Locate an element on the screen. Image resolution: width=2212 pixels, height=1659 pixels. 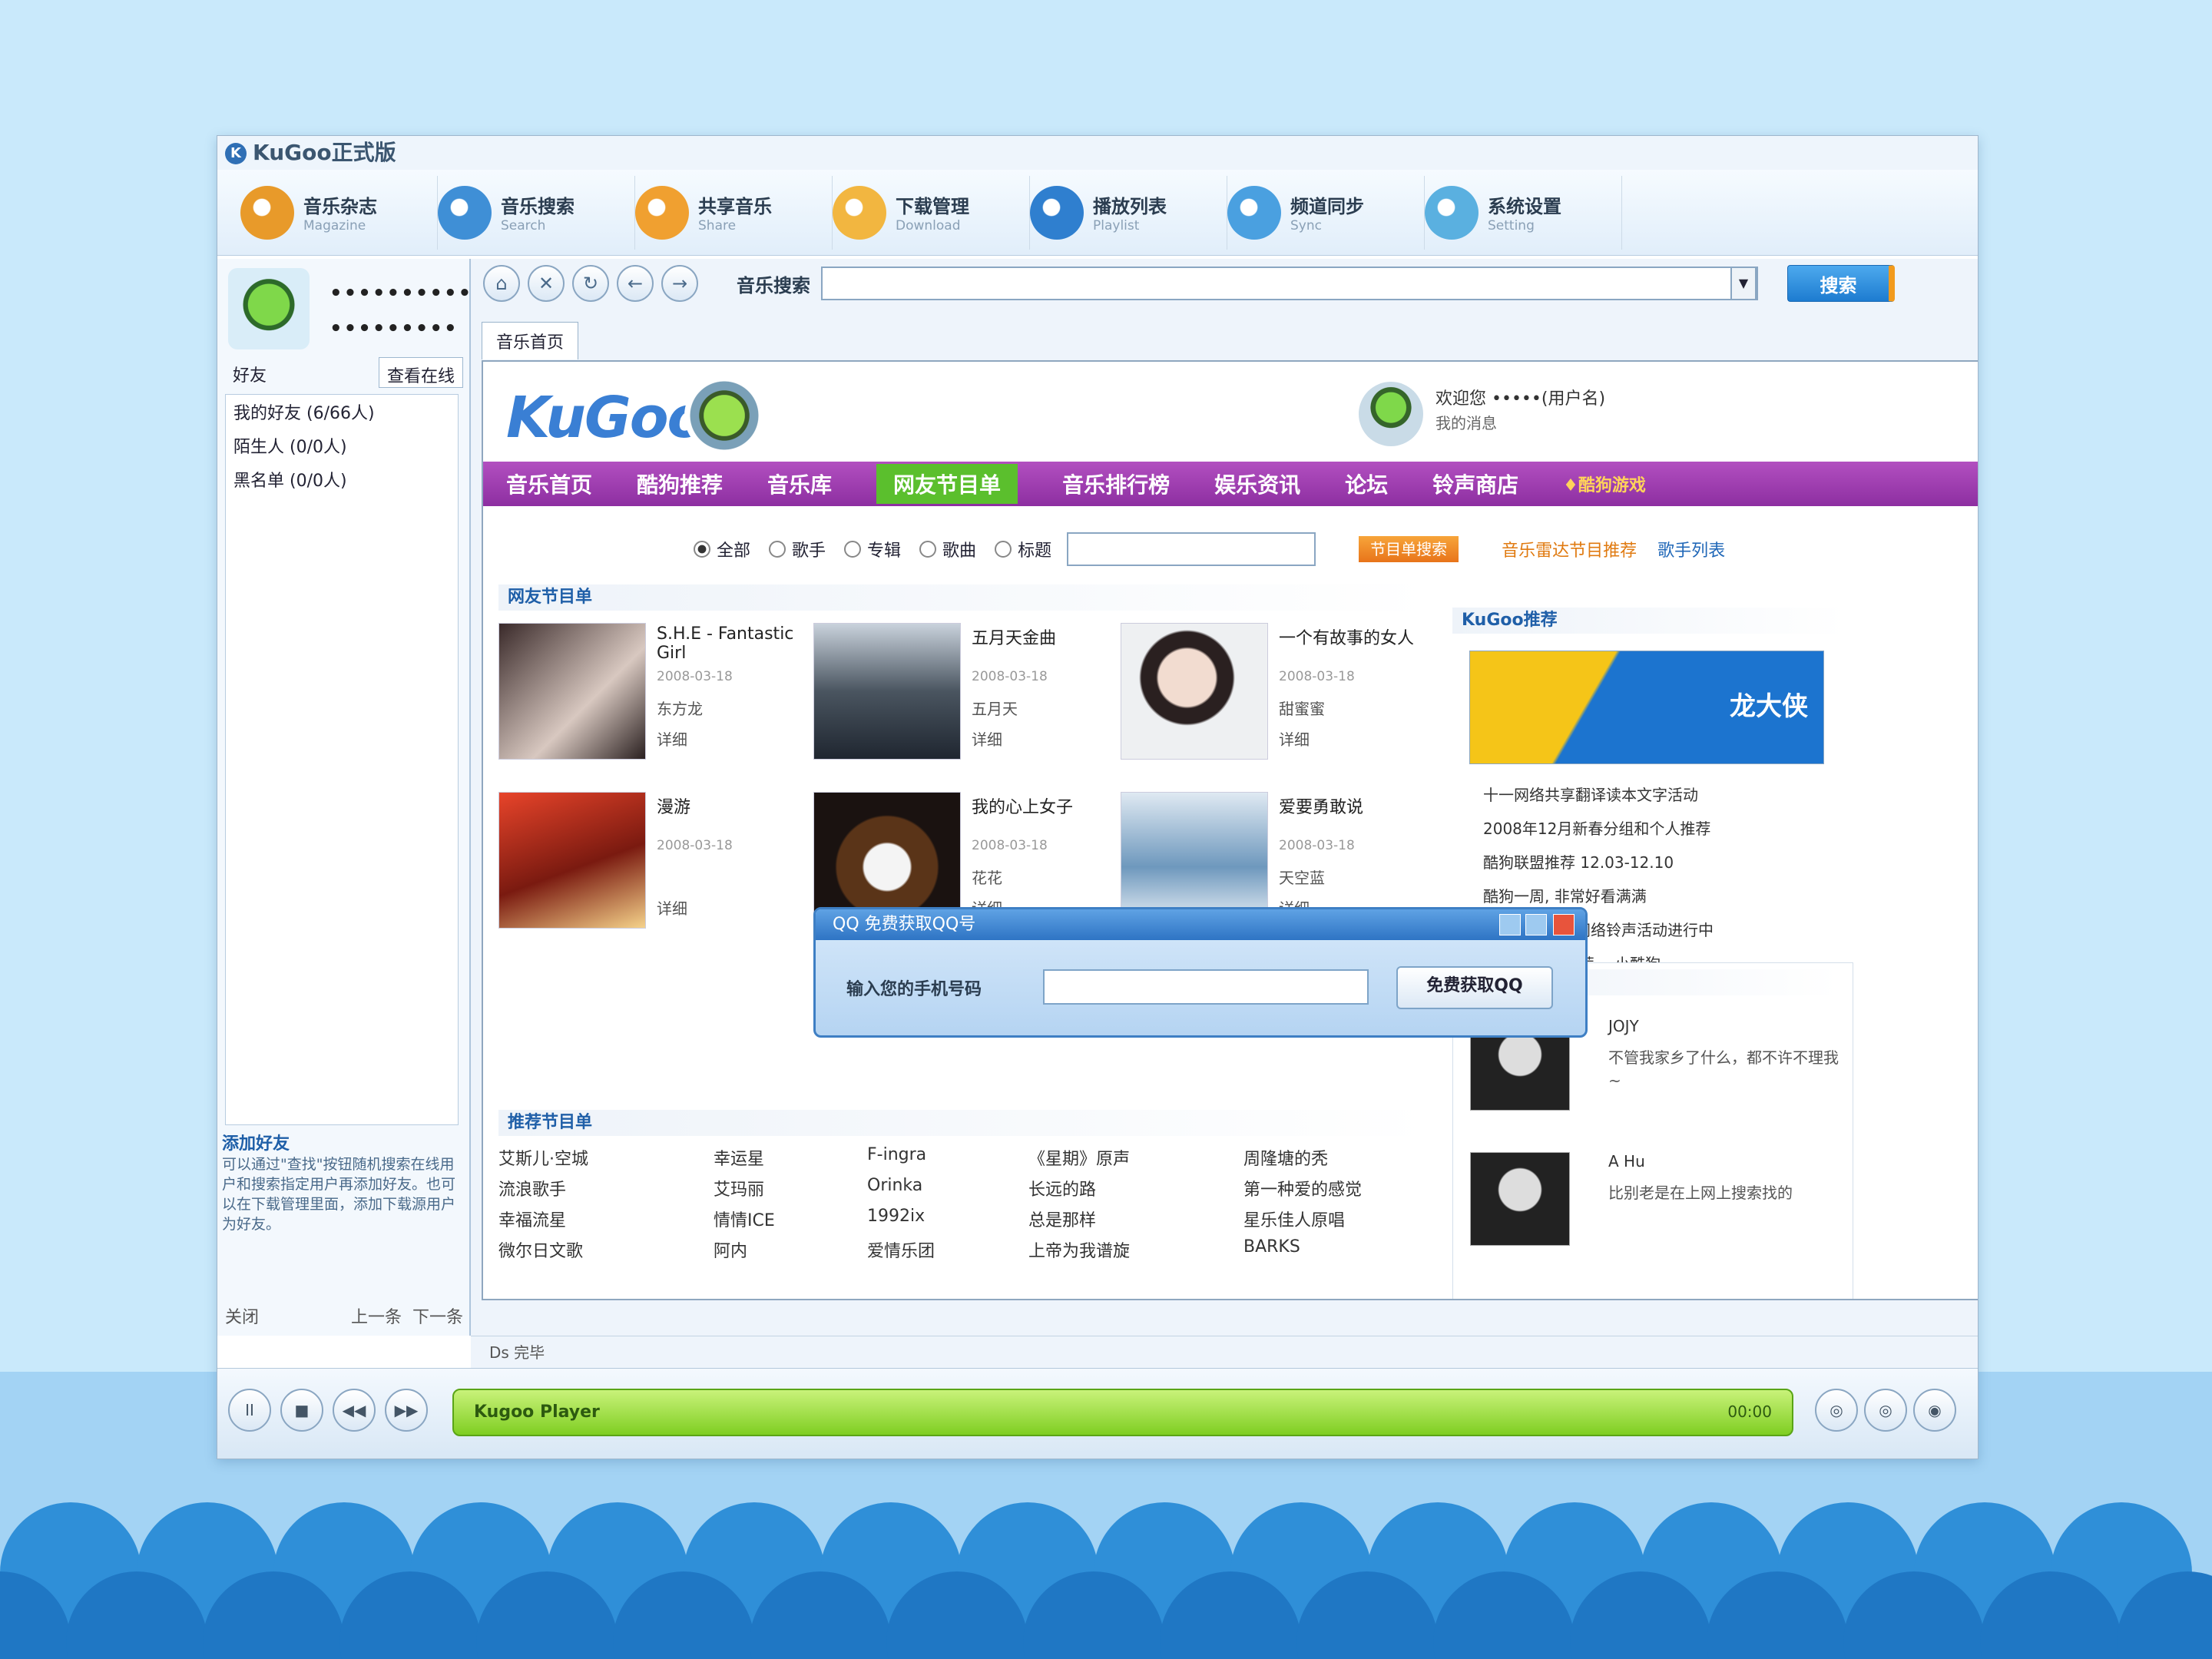
tab-friends: 好友 is located at coordinates (249, 373).